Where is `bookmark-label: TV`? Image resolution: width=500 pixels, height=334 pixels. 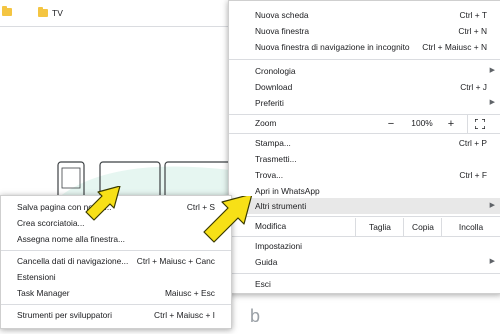
bookmark-label: TV is located at coordinates (57, 13).